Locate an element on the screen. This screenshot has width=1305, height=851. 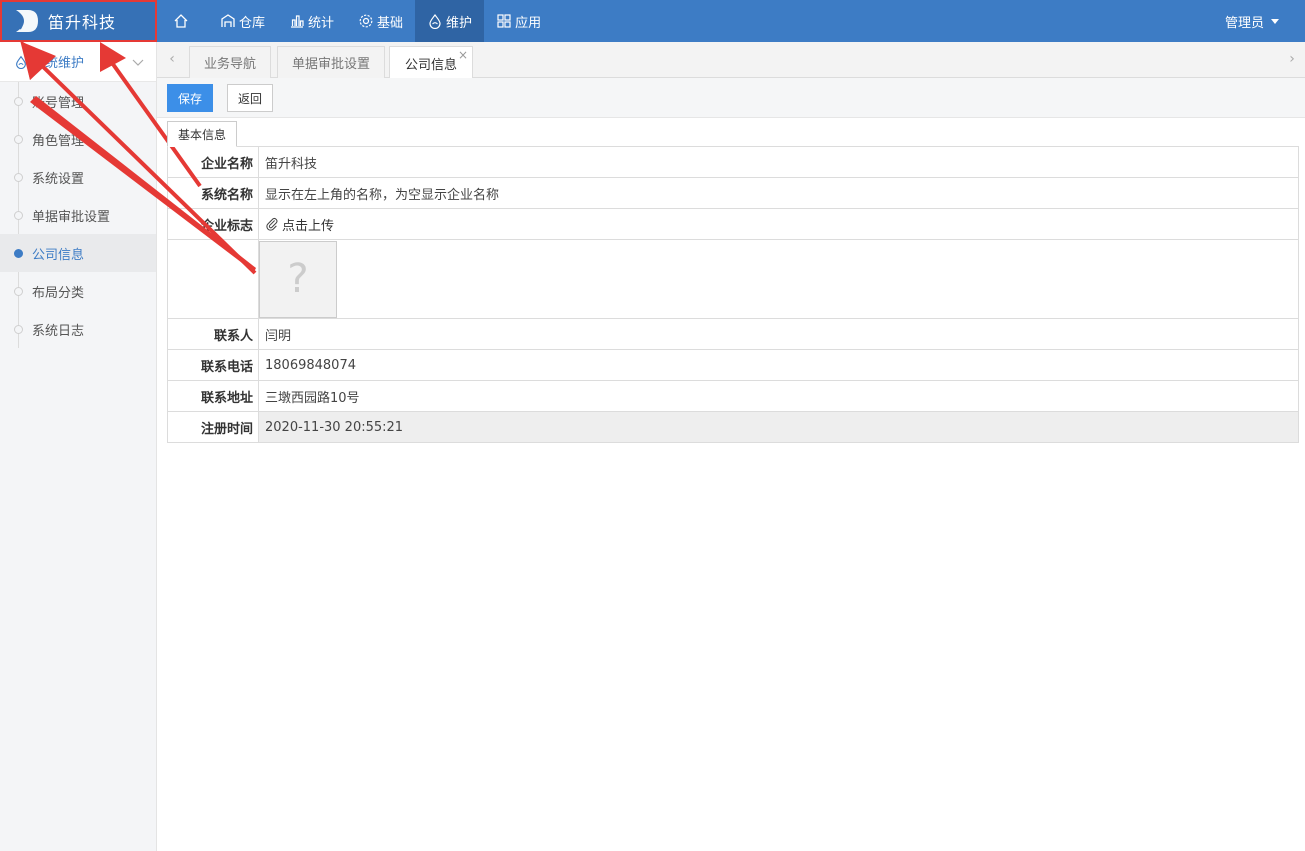
tab-bar: ‹ 业务导航 单据审批设置 公司信息 × › is located at coordinates (731, 60).